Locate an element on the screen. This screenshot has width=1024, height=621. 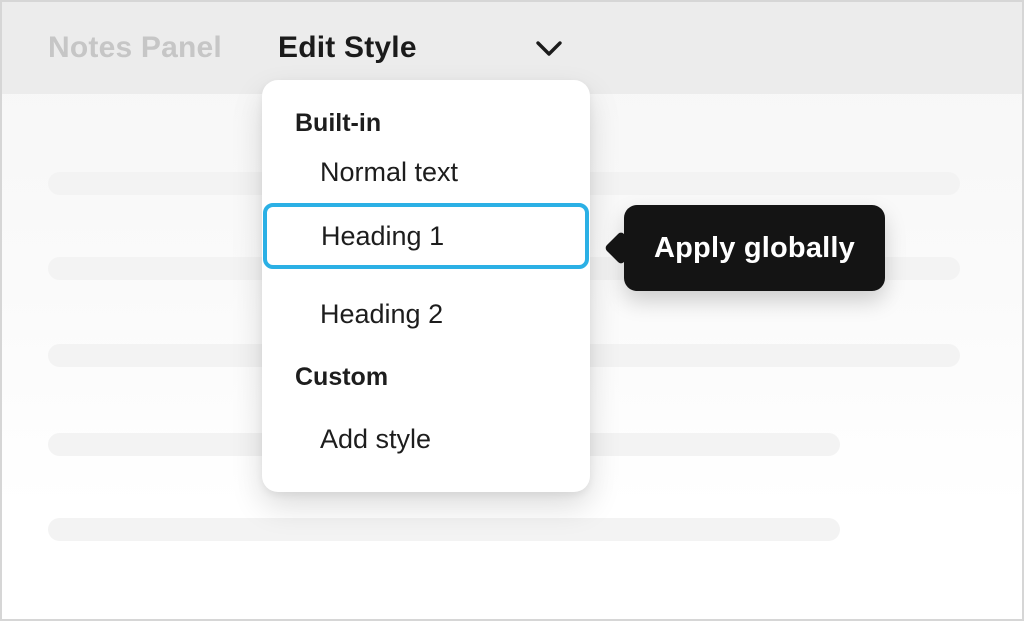
panel-title: Notes Panel is located at coordinates (135, 47).